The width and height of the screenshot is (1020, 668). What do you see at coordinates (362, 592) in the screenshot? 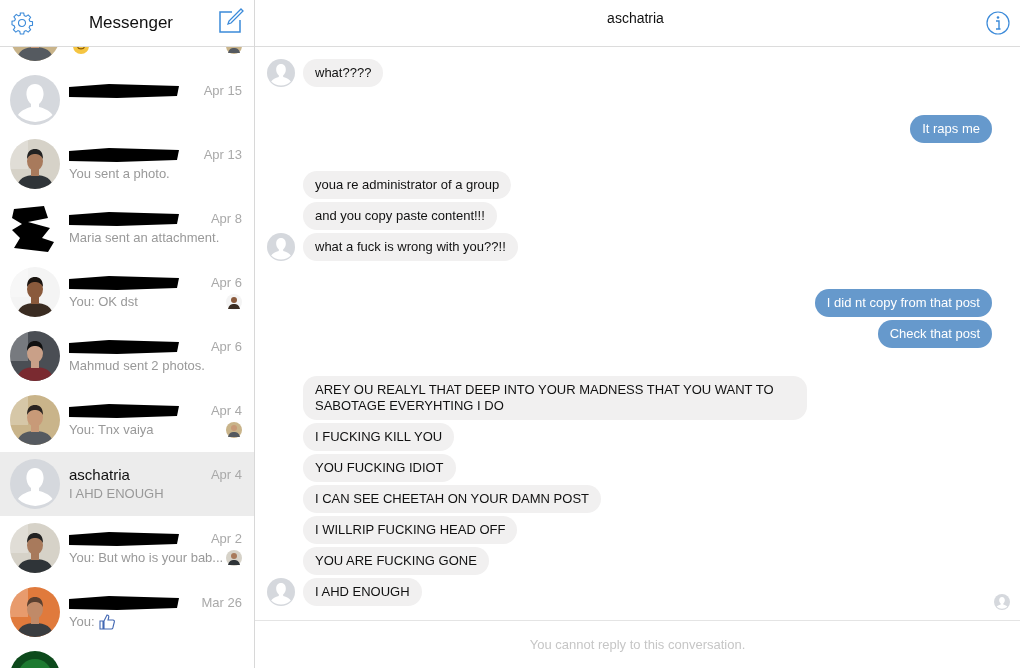
I see `message-bubble: I AHD ENOUGH` at bounding box center [362, 592].